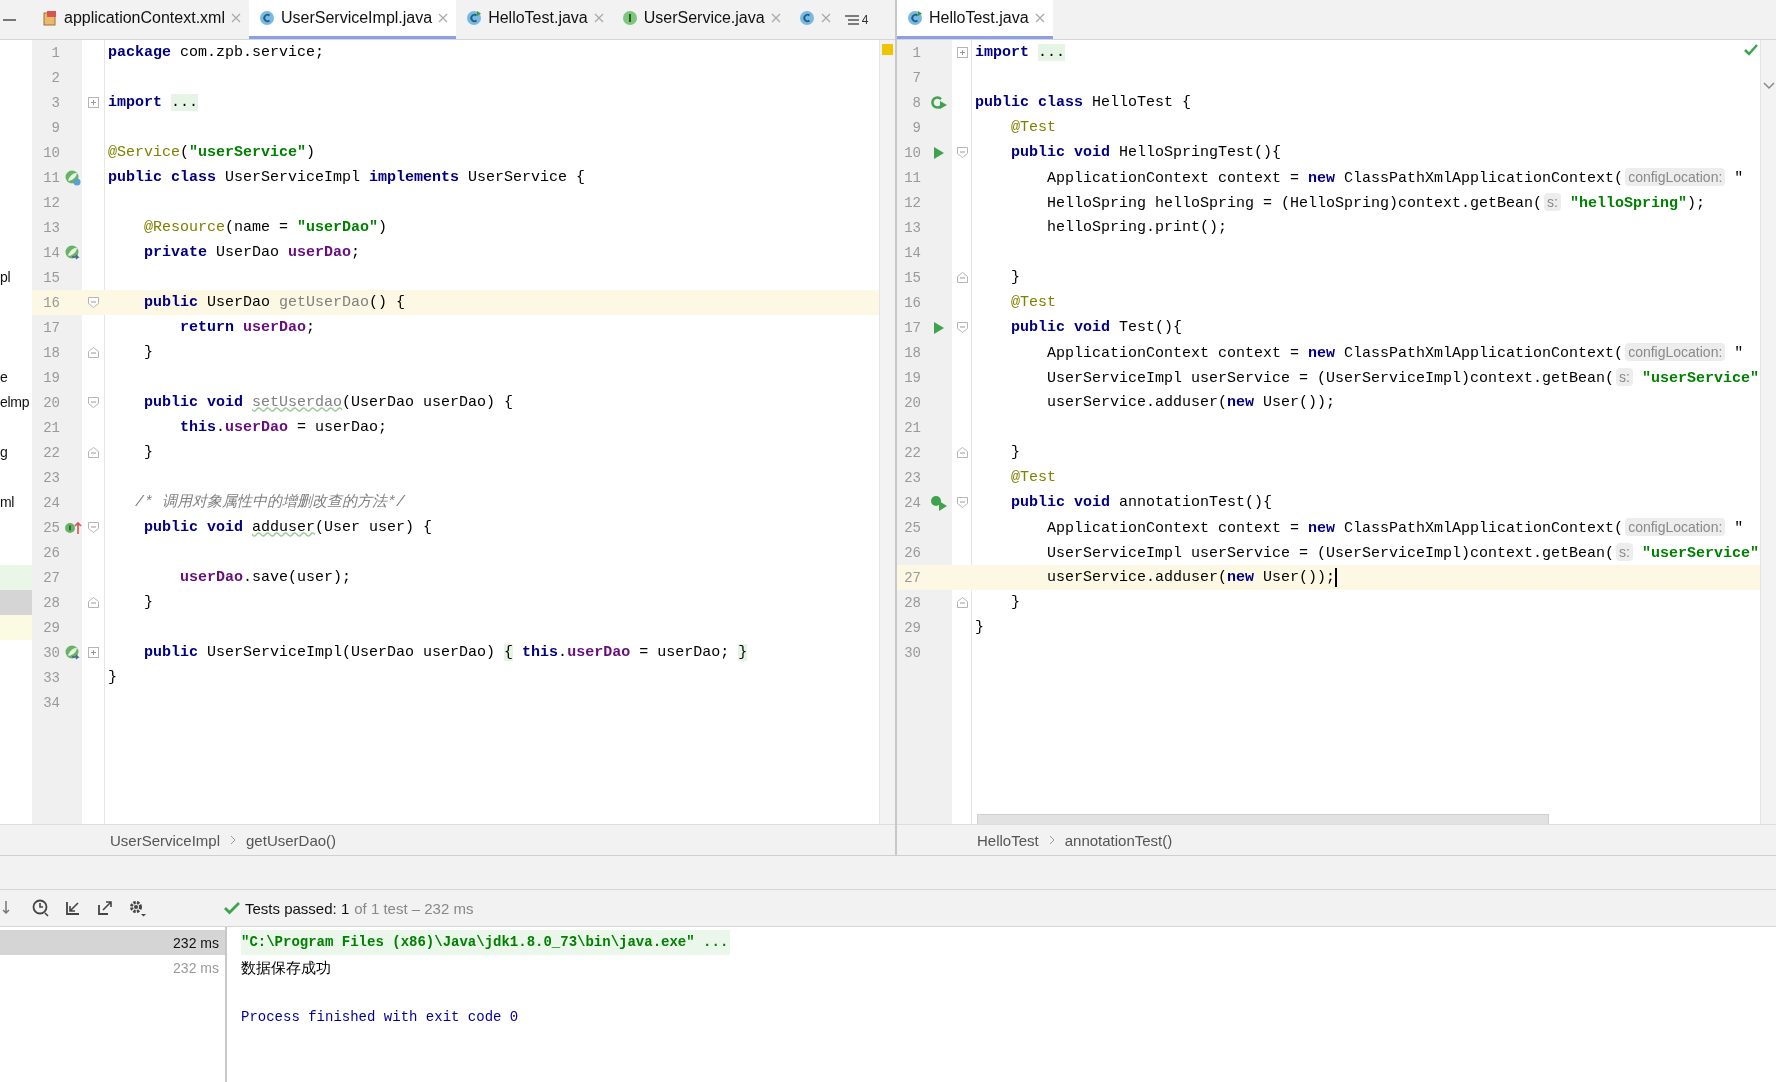 The width and height of the screenshot is (1776, 1082). Describe the element at coordinates (1083, 102) in the screenshot. I see `code-line: public class HelloTest {` at that location.